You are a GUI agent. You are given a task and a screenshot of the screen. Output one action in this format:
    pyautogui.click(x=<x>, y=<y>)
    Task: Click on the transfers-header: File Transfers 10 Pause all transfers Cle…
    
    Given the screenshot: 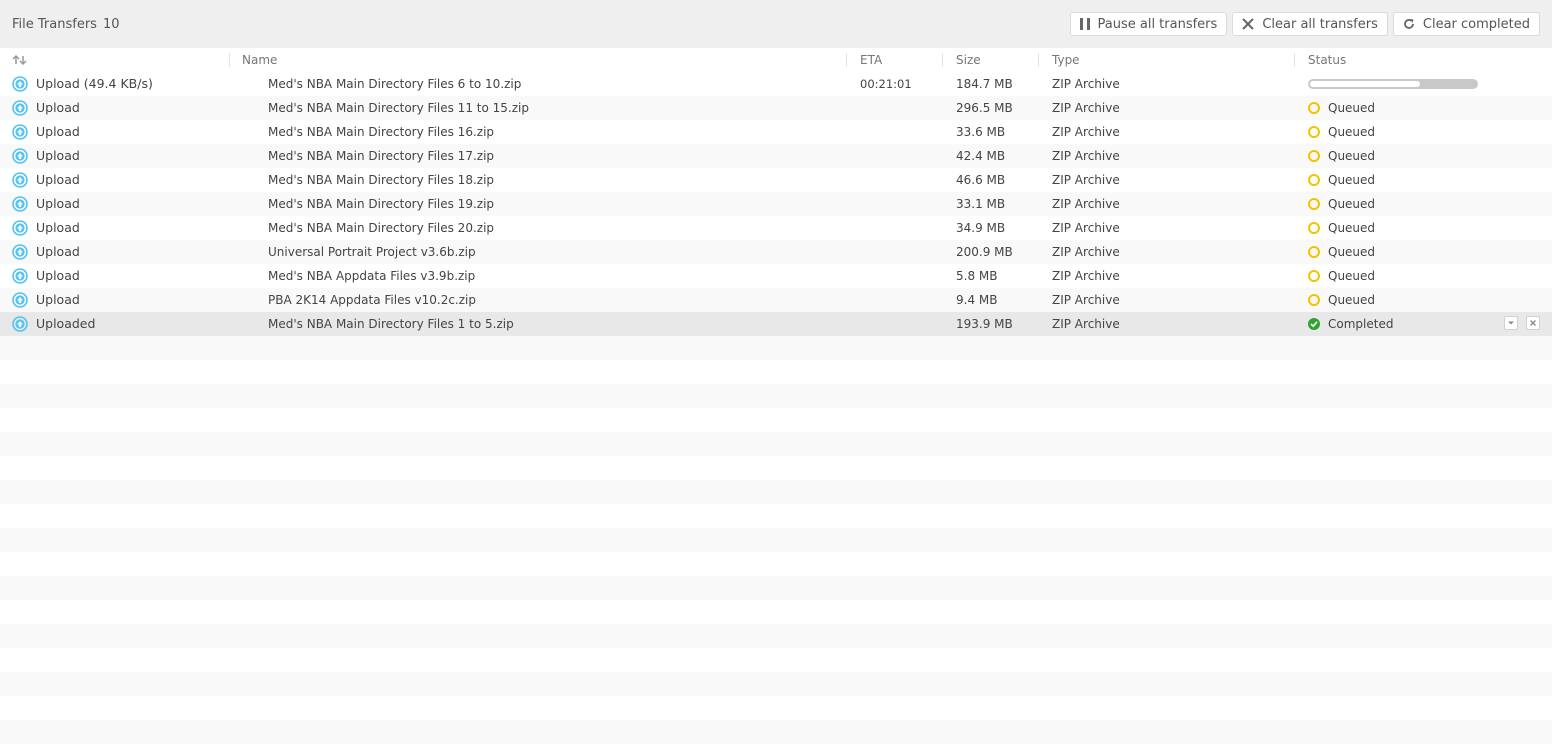 What is the action you would take?
    pyautogui.click(x=776, y=24)
    